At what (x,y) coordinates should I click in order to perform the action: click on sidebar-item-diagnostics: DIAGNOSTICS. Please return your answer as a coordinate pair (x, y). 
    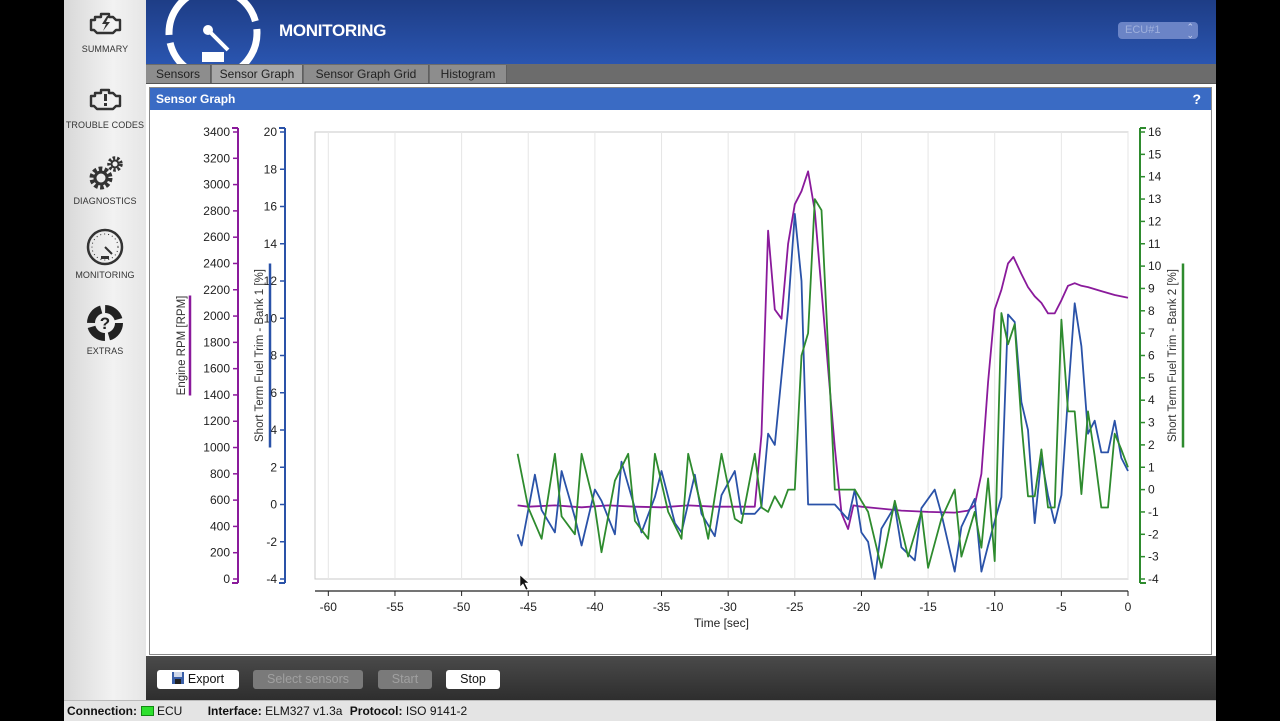
    Looking at the image, I should click on (105, 180).